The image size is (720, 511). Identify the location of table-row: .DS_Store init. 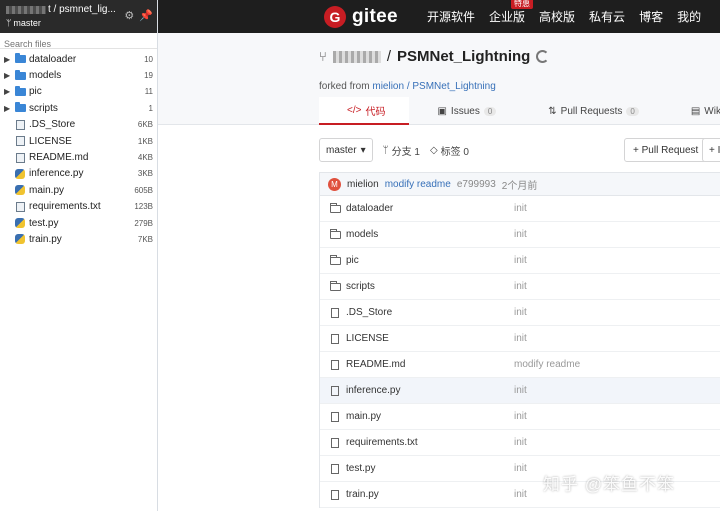
(520, 313).